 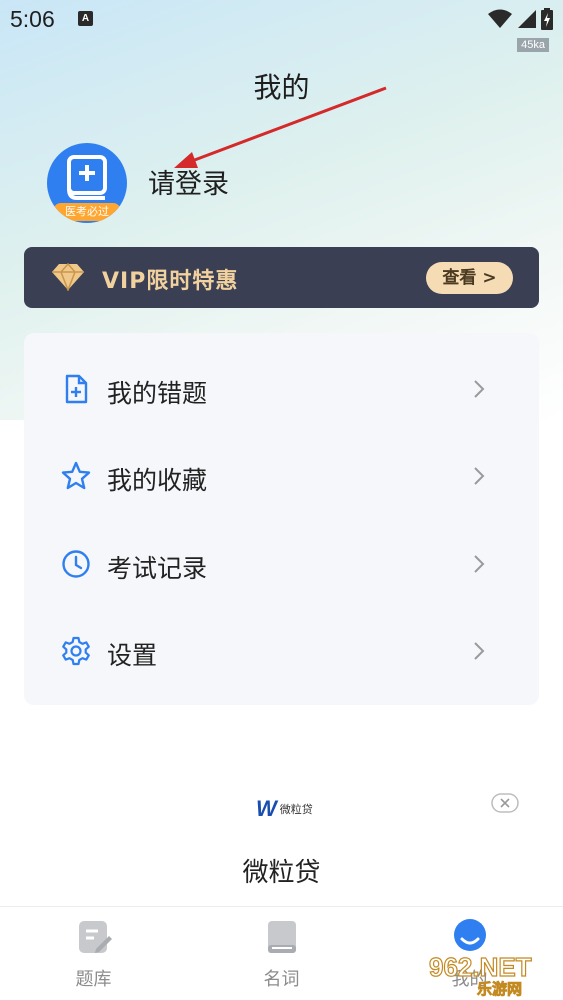 I want to click on annotation-arrow-icon, so click(x=280, y=127).